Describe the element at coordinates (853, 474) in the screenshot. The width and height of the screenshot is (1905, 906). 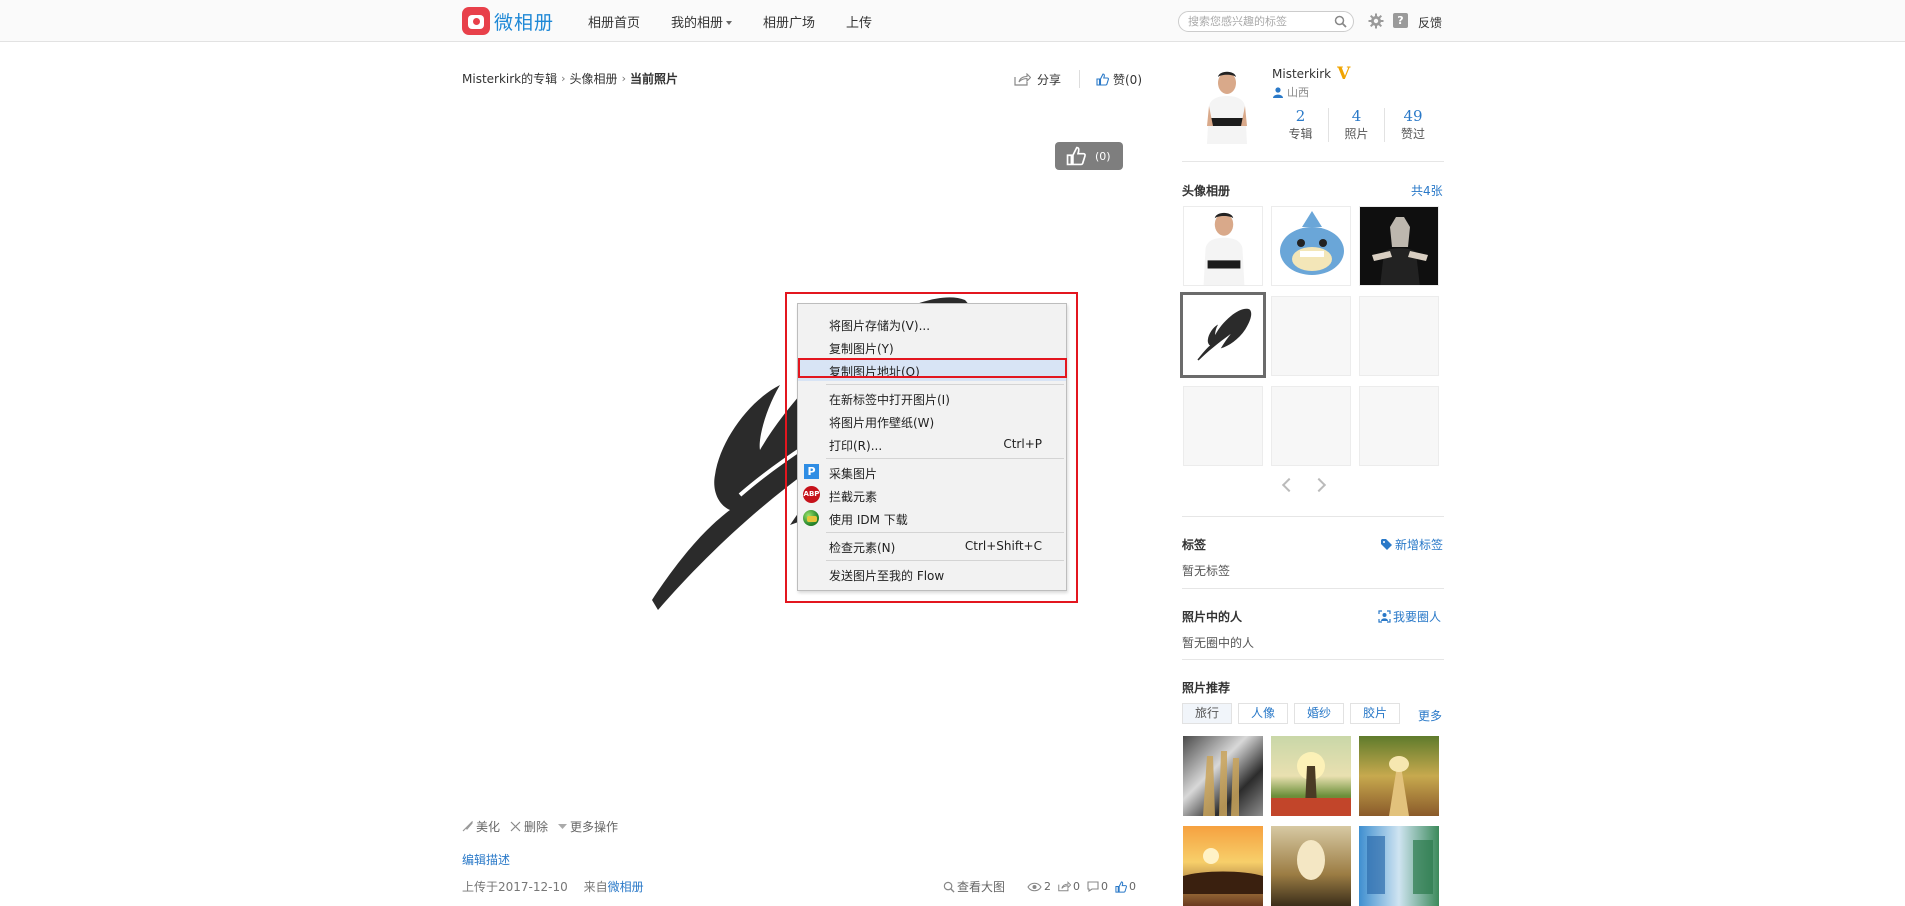
I see `ctx-label: 采集图片` at that location.